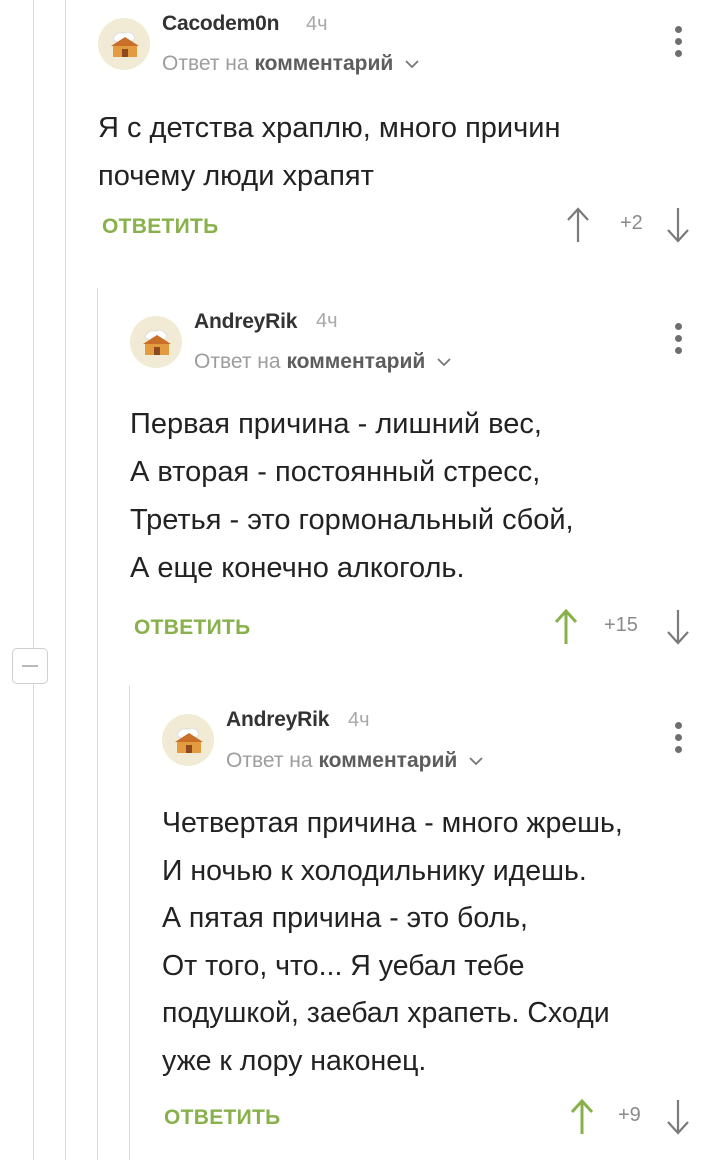 The image size is (720, 1160). I want to click on vote-controls: +9, so click(633, 1118).